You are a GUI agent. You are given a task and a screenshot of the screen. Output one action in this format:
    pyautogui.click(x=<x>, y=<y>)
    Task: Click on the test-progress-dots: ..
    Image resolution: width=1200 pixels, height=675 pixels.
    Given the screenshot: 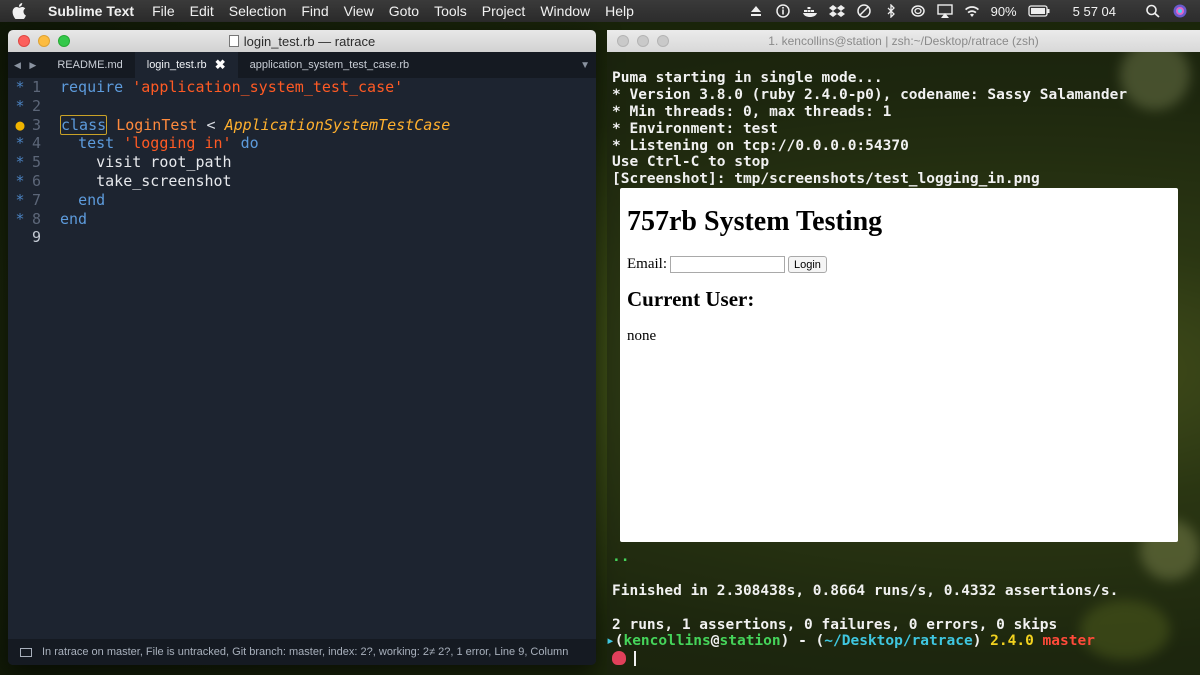 What is the action you would take?
    pyautogui.click(x=621, y=557)
    